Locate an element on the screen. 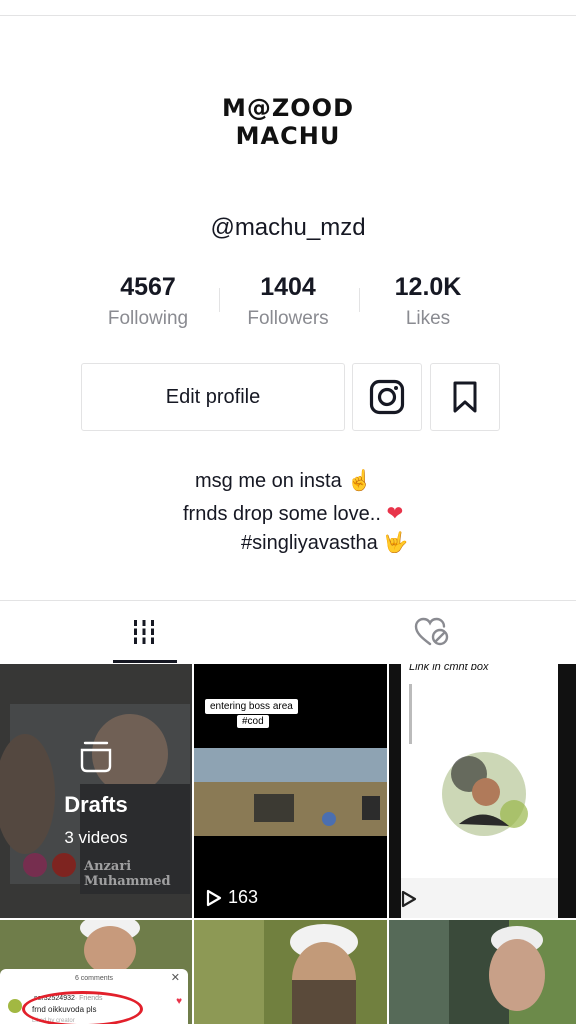 The width and height of the screenshot is (576, 1024). bio-line-1: msg me on insta is located at coordinates (268, 481).